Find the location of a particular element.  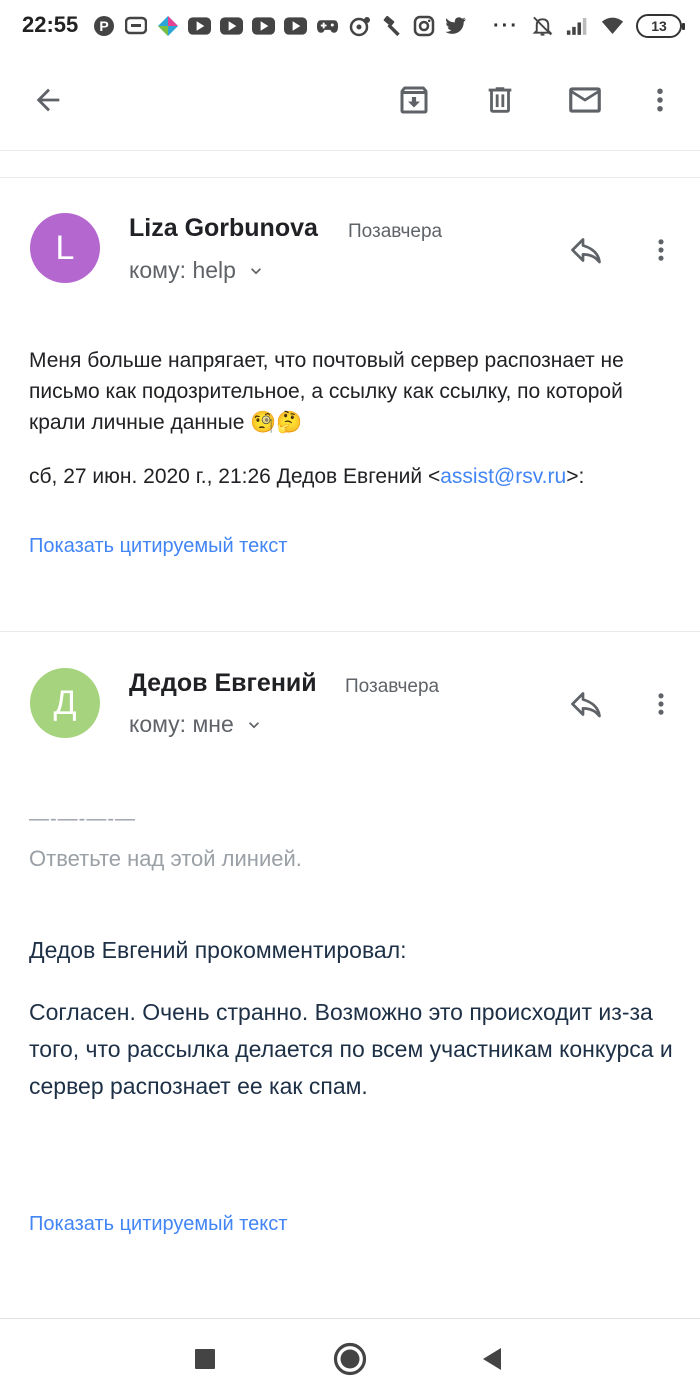

back-button is located at coordinates (48, 100).